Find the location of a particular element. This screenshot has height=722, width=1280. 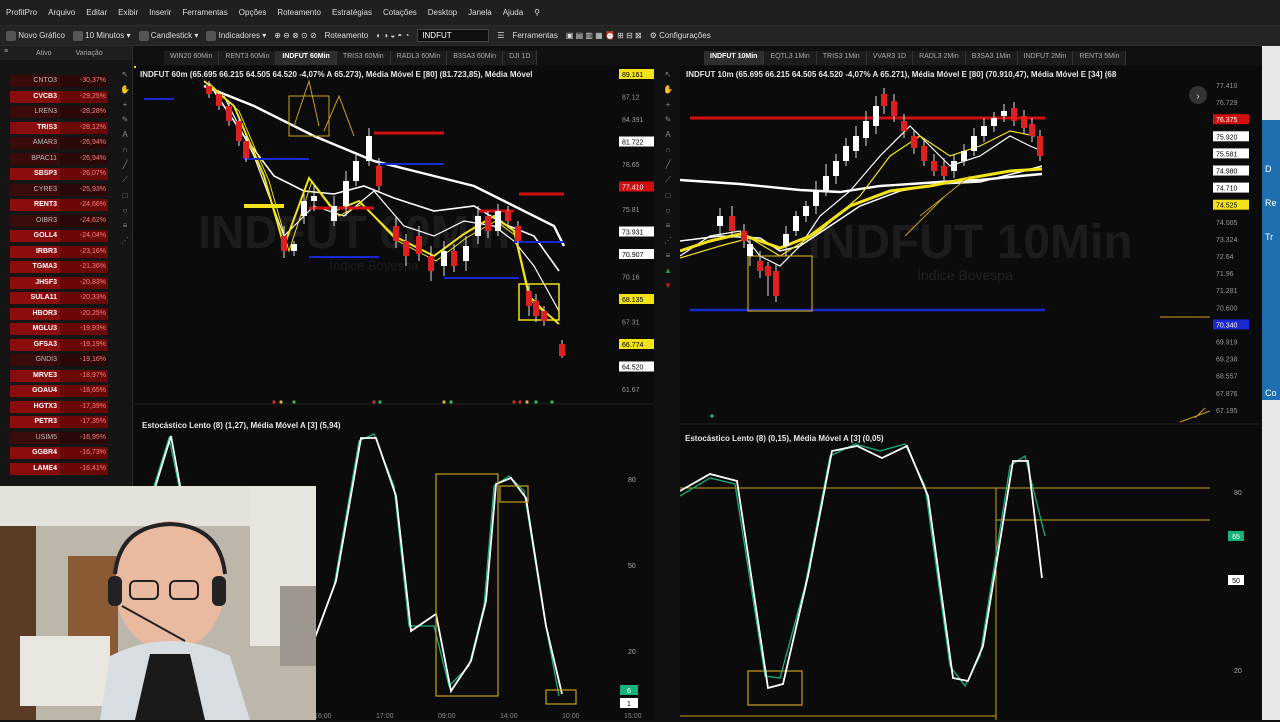

ranking-row: JHSF3 -20,83% is located at coordinates (66, 283).